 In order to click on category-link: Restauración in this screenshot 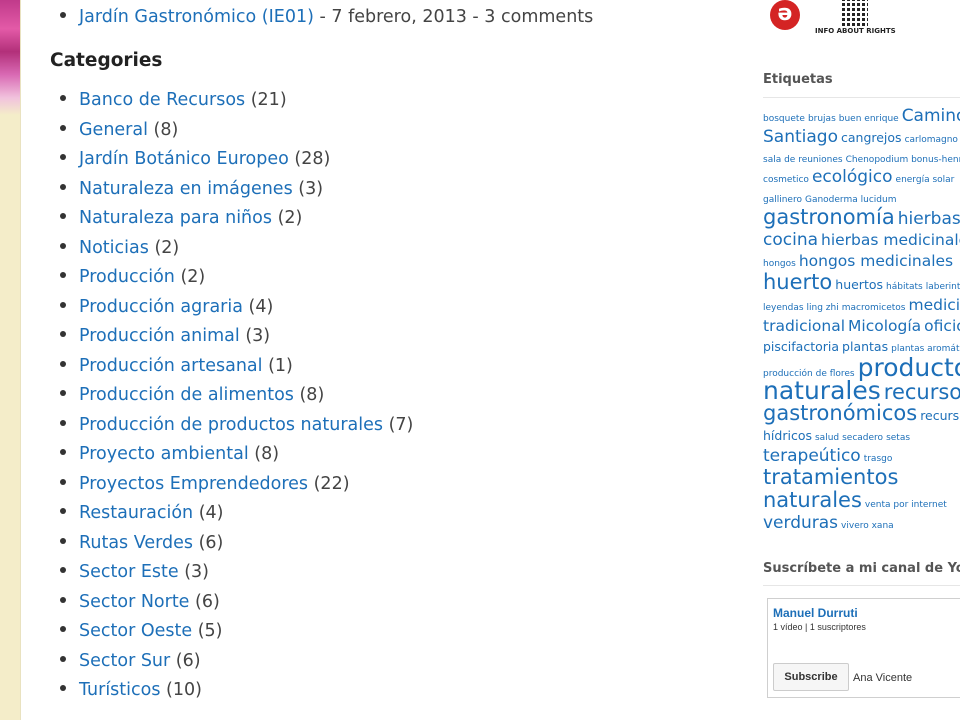, I will do `click(136, 513)`.